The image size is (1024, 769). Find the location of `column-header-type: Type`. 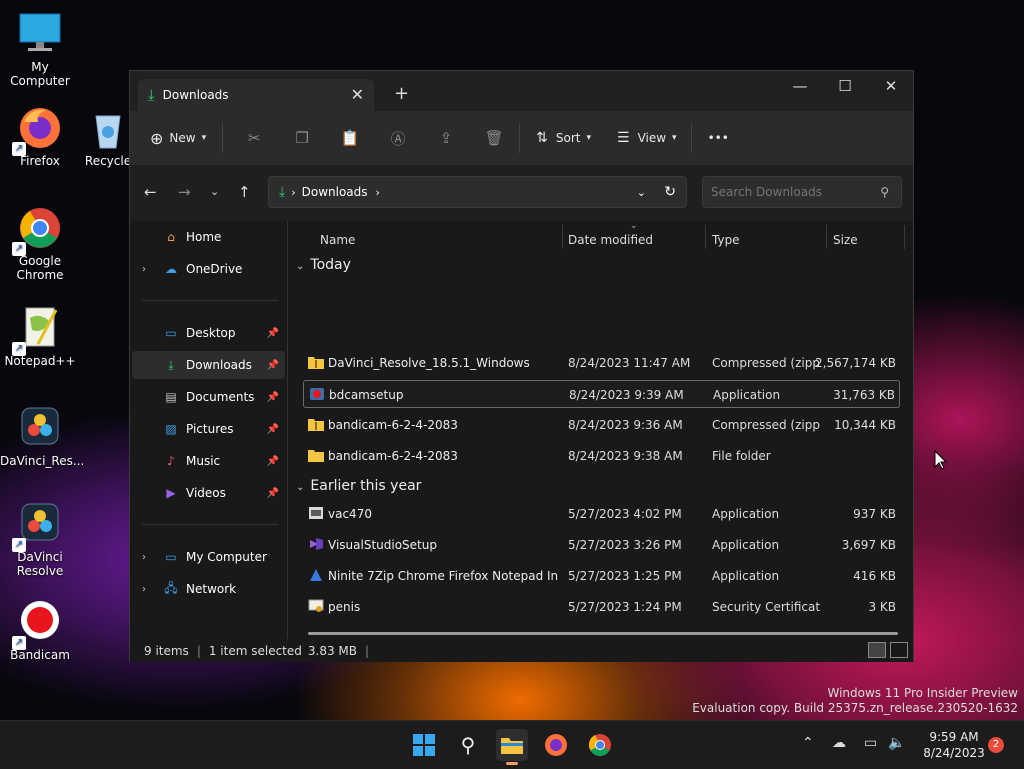

column-header-type: Type is located at coordinates (726, 240).